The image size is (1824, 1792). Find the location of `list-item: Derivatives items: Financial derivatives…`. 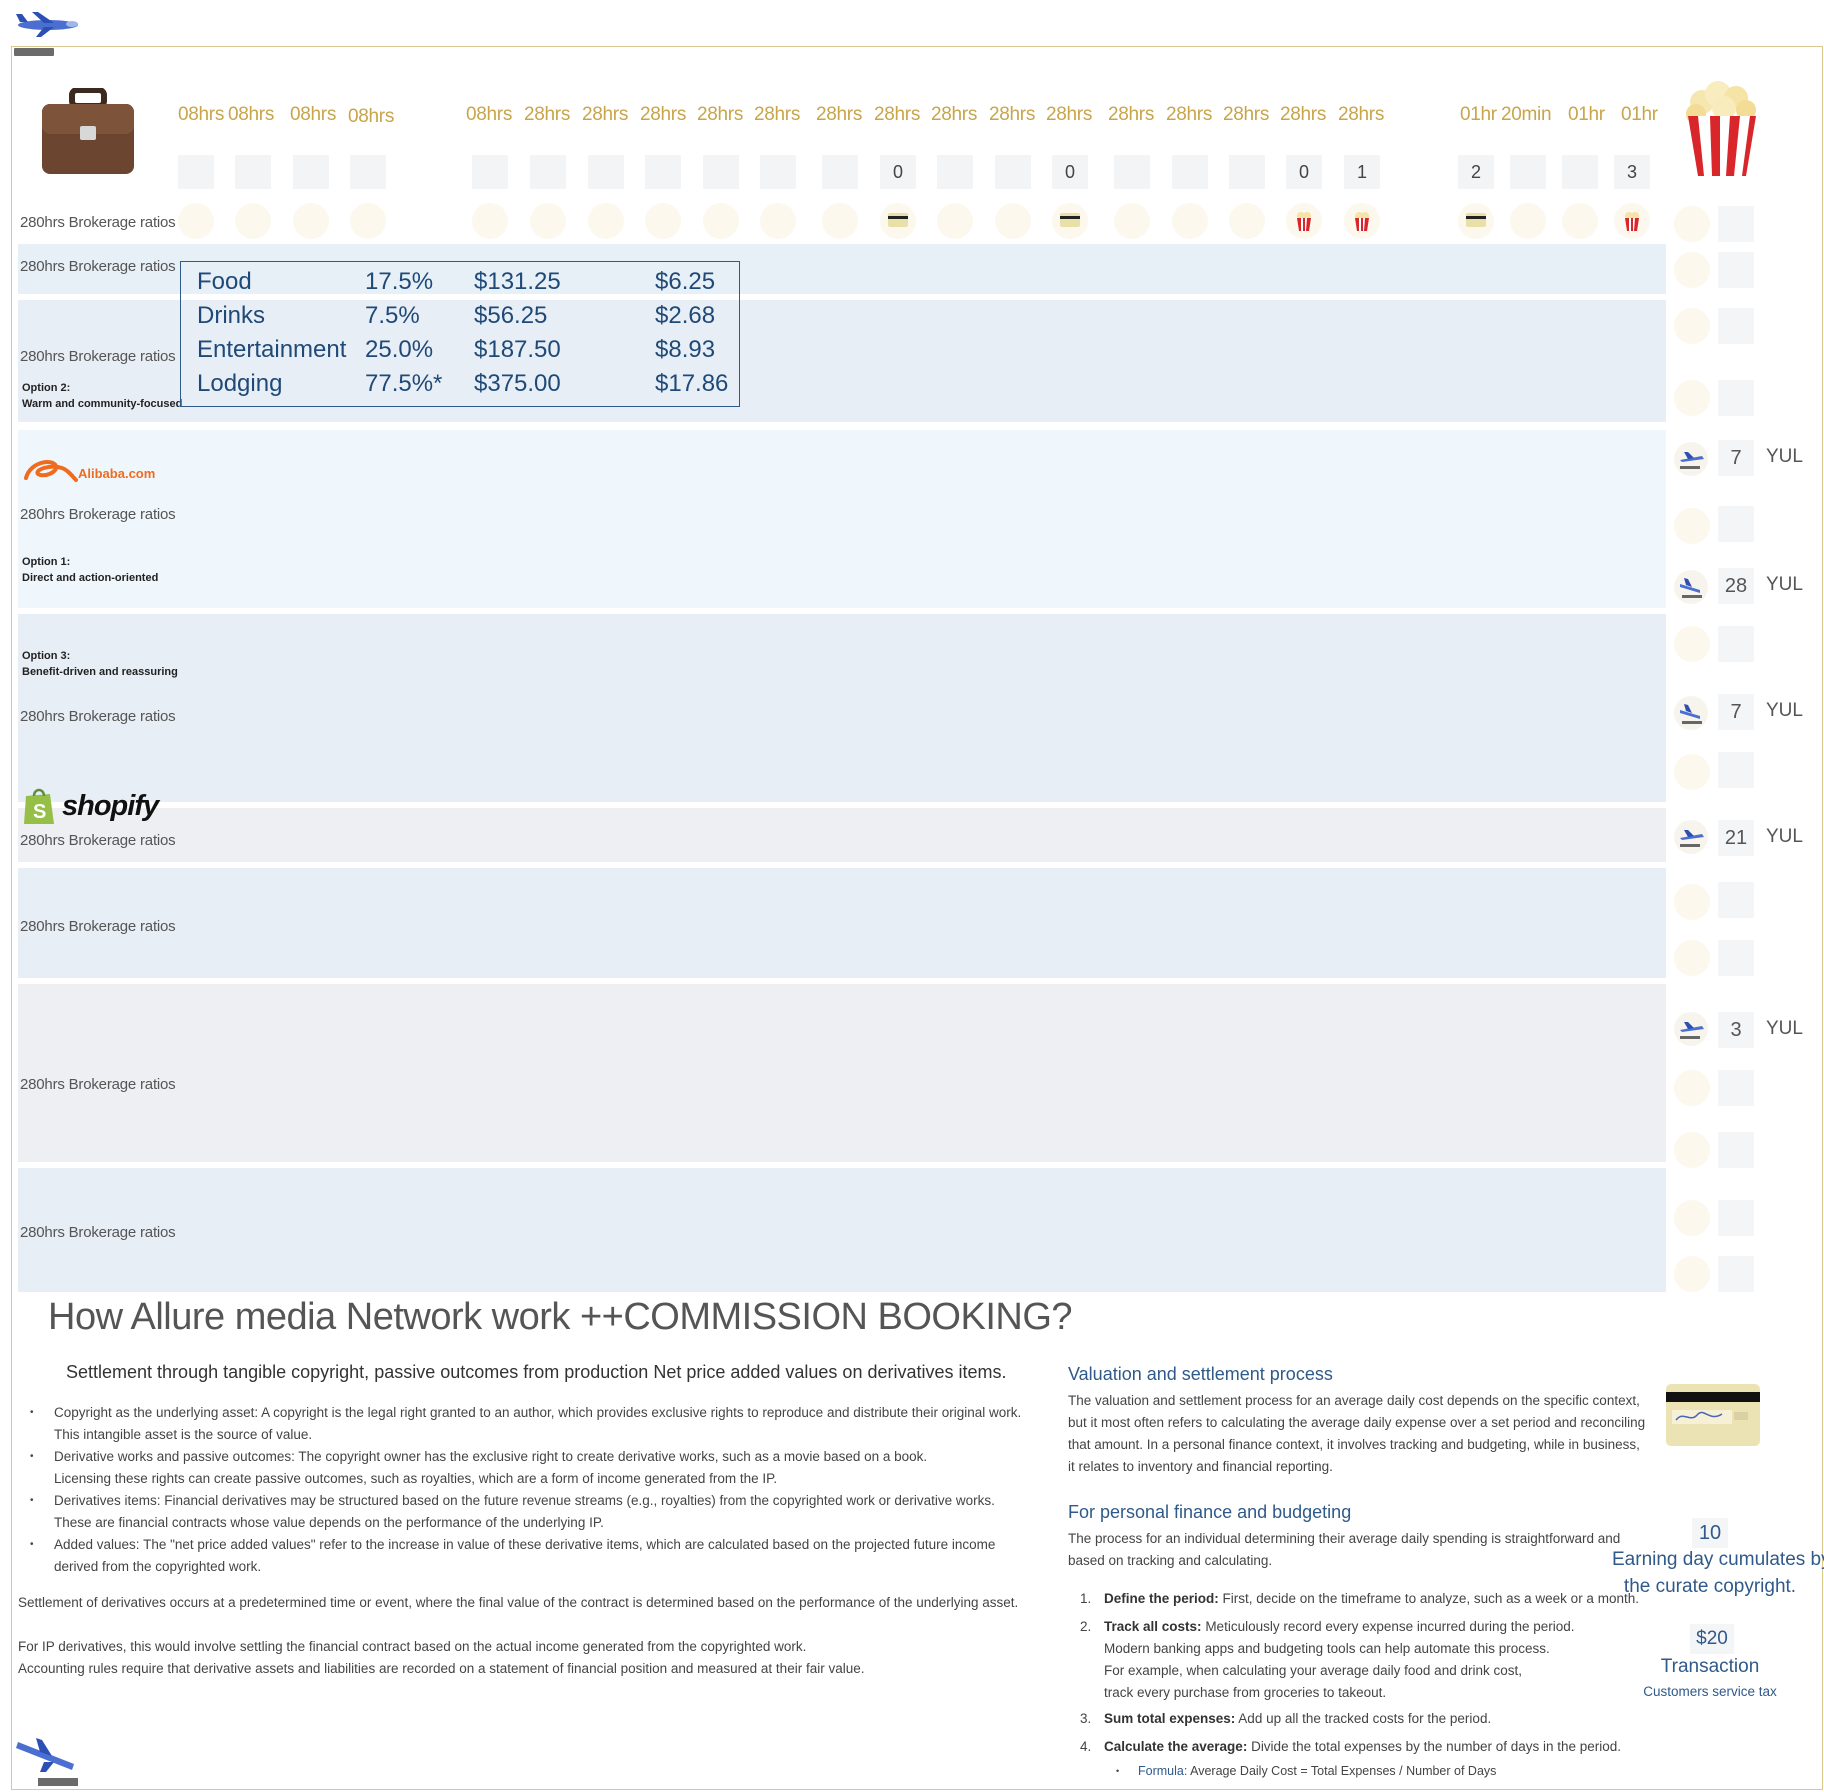

list-item: Derivatives items: Financial derivatives… is located at coordinates (512, 1512).